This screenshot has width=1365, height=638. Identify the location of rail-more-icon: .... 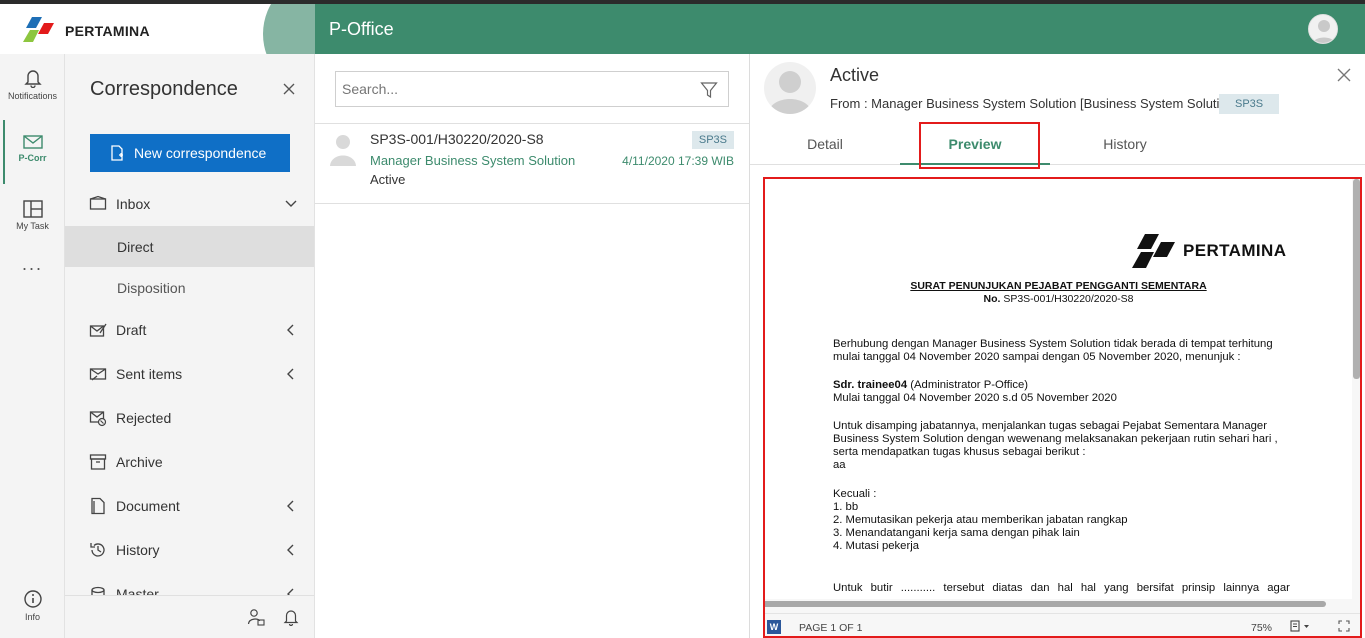
(32, 264).